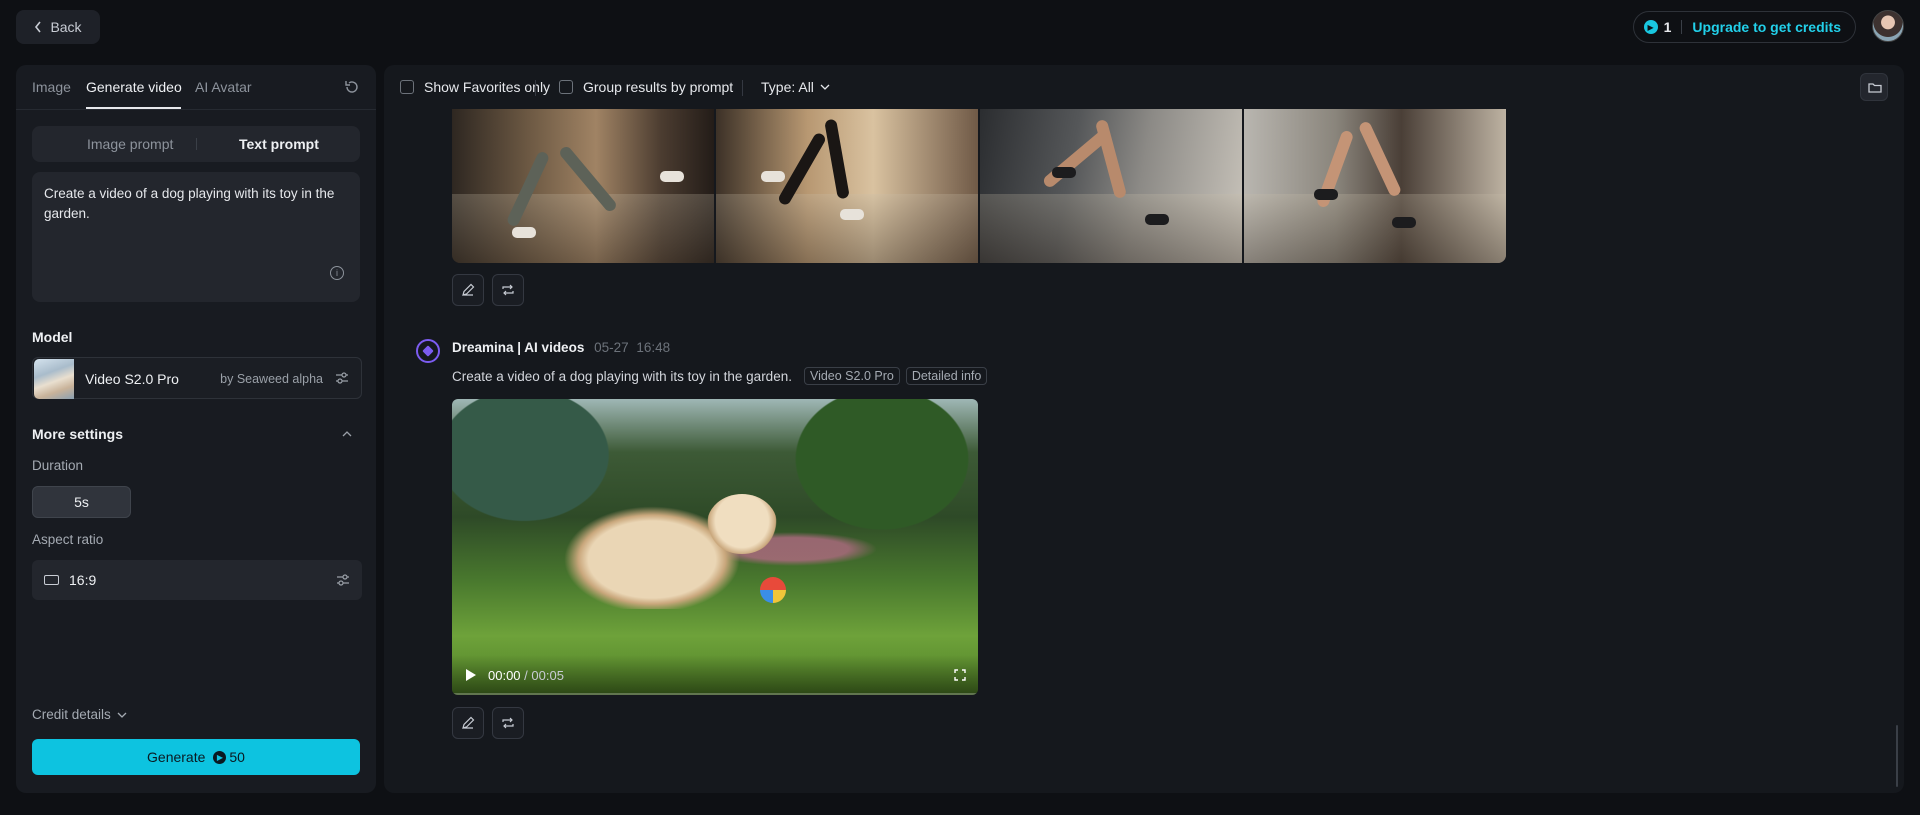  Describe the element at coordinates (58, 465) in the screenshot. I see `duration-label: Duration` at that location.